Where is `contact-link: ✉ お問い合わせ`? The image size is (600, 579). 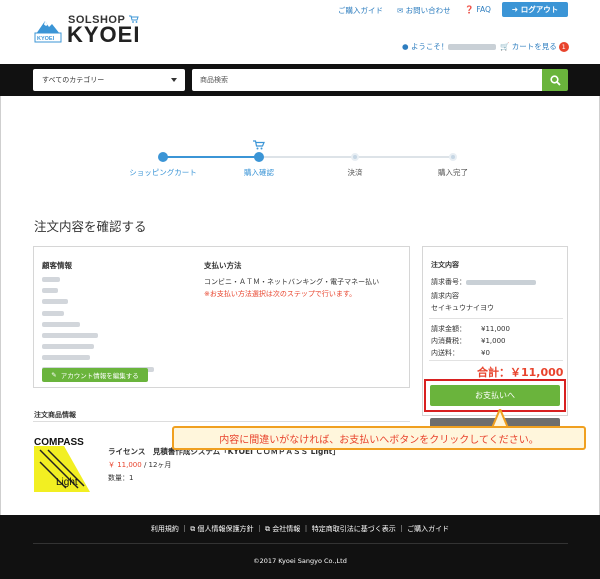
contact-link: ✉ お問い合わせ is located at coordinates (424, 10).